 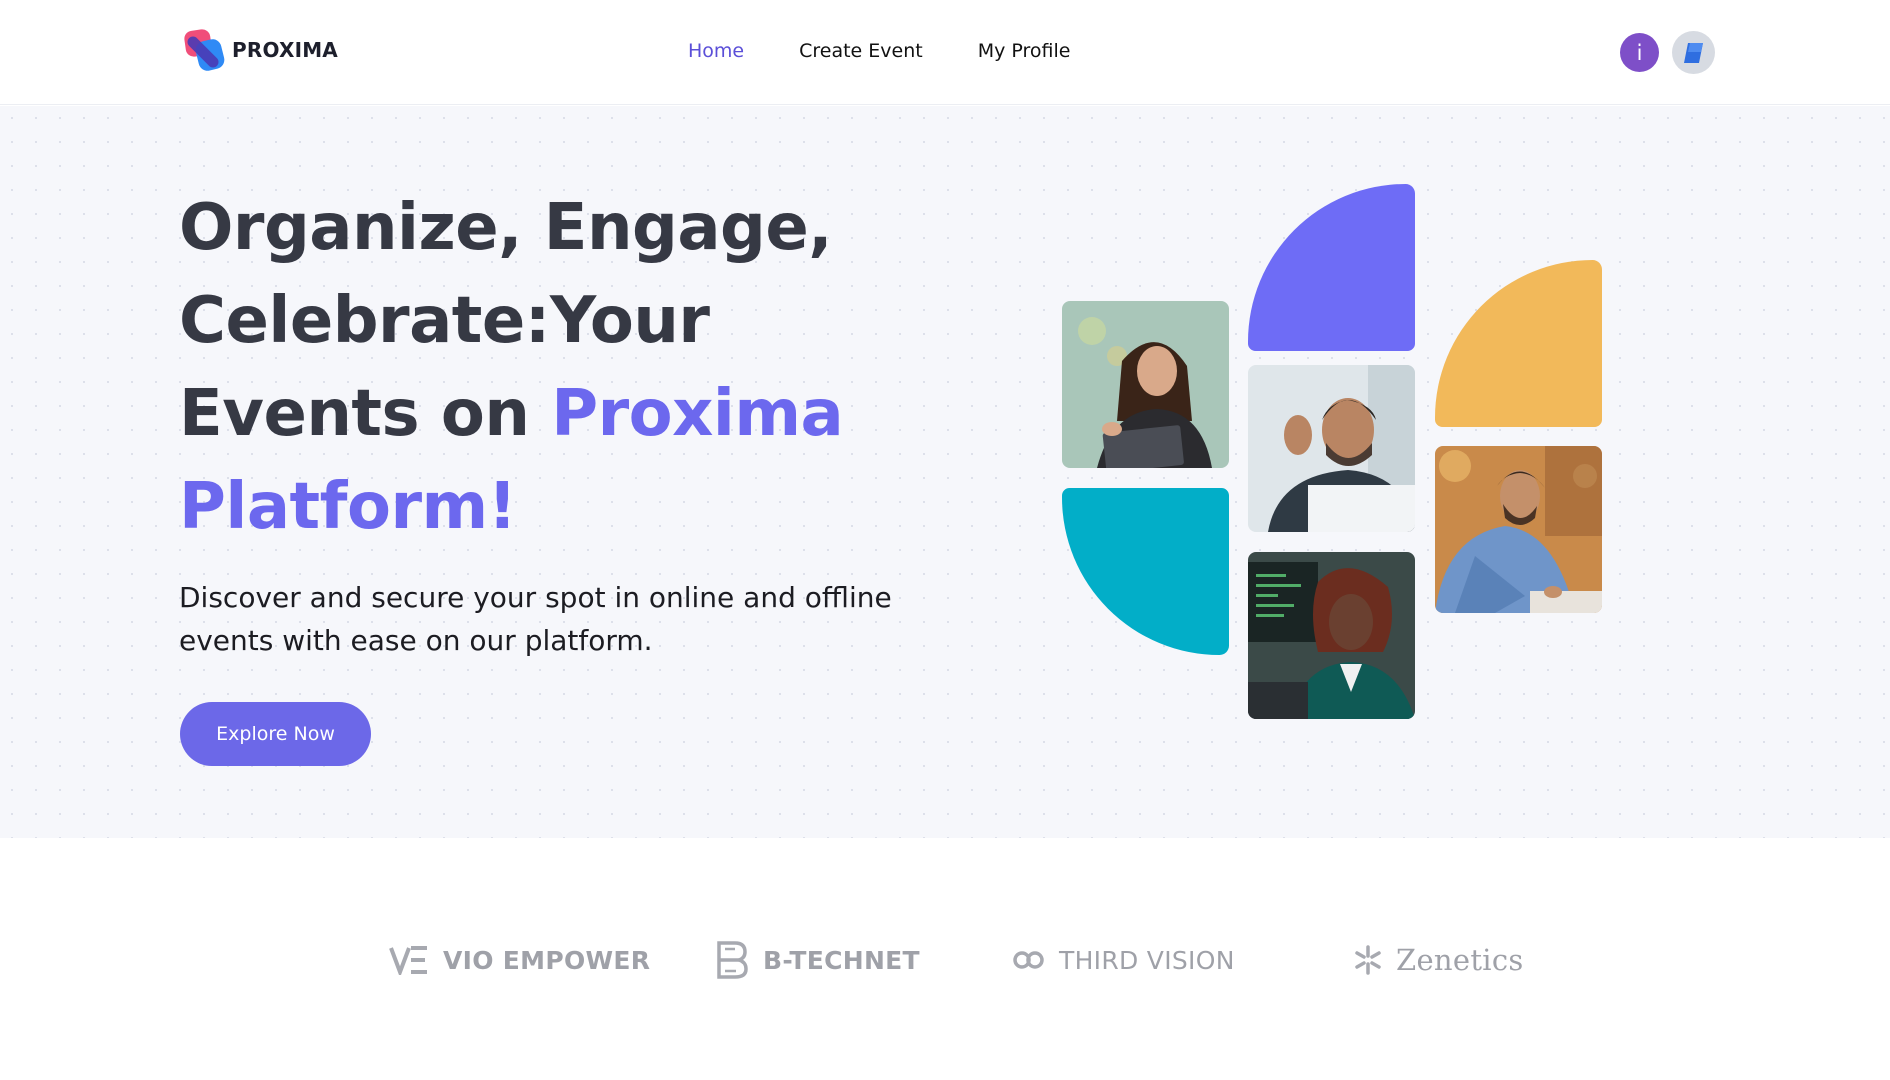 What do you see at coordinates (408, 960) in the screenshot?
I see `ve-monogram-icon` at bounding box center [408, 960].